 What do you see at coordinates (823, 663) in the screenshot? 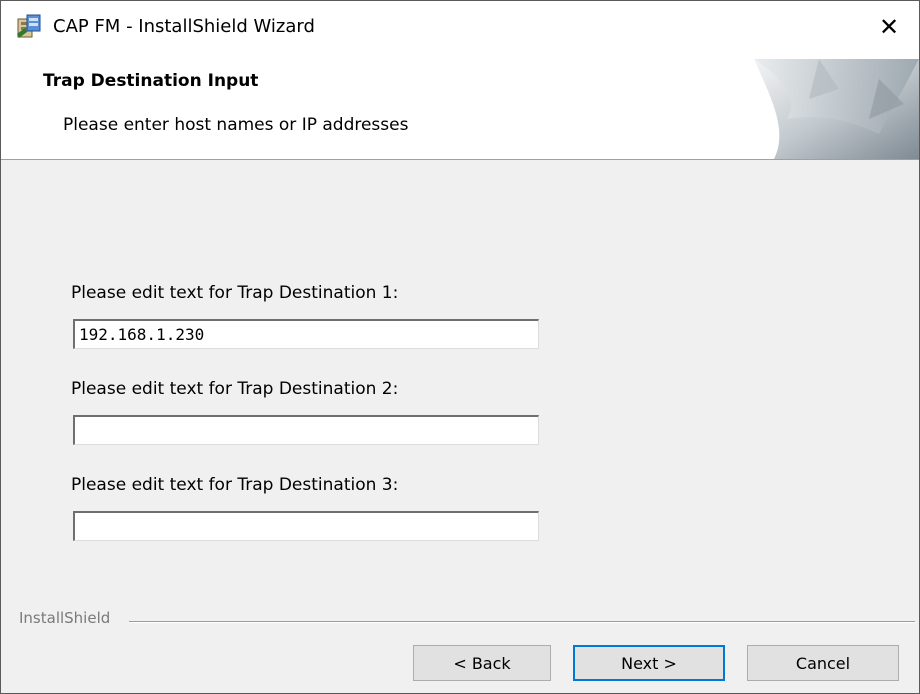
I see `cancel-button: Cancel` at bounding box center [823, 663].